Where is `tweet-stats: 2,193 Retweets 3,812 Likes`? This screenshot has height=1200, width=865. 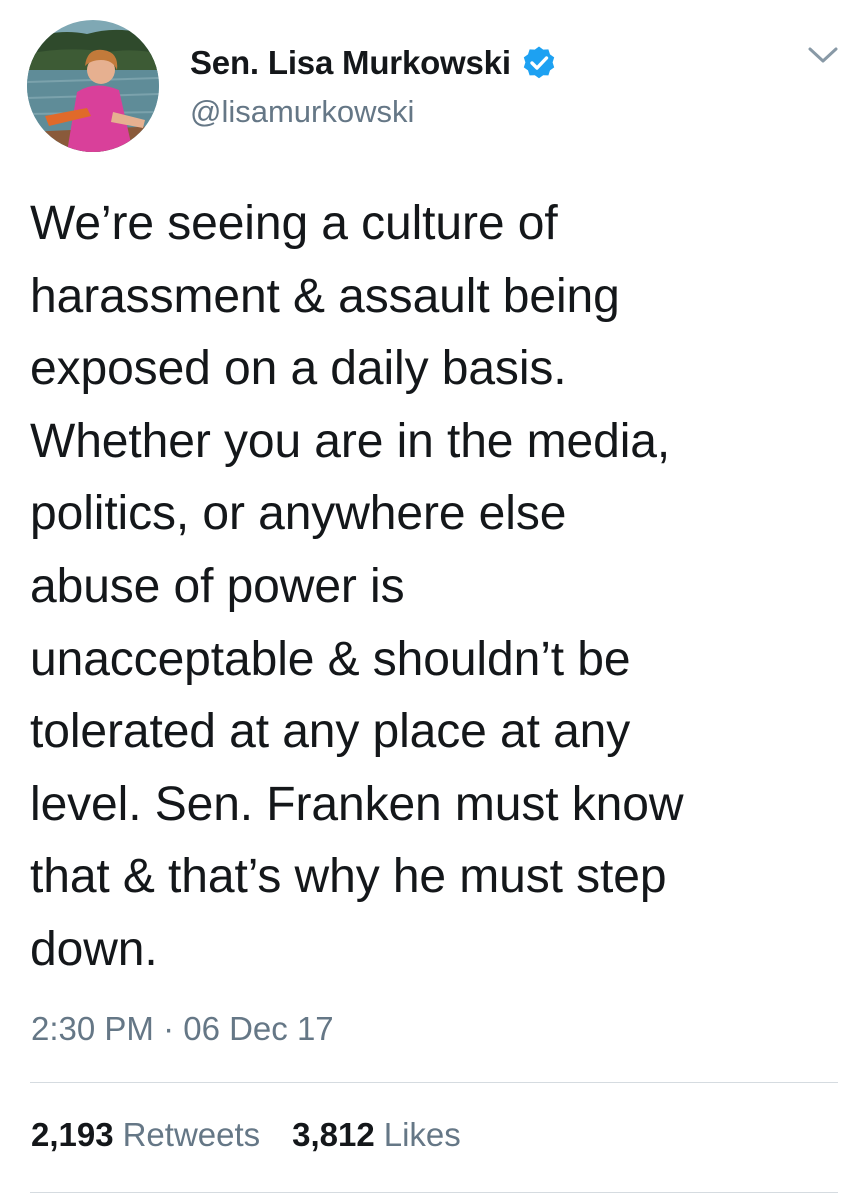
tweet-stats: 2,193 Retweets 3,812 Likes is located at coordinates (246, 1135).